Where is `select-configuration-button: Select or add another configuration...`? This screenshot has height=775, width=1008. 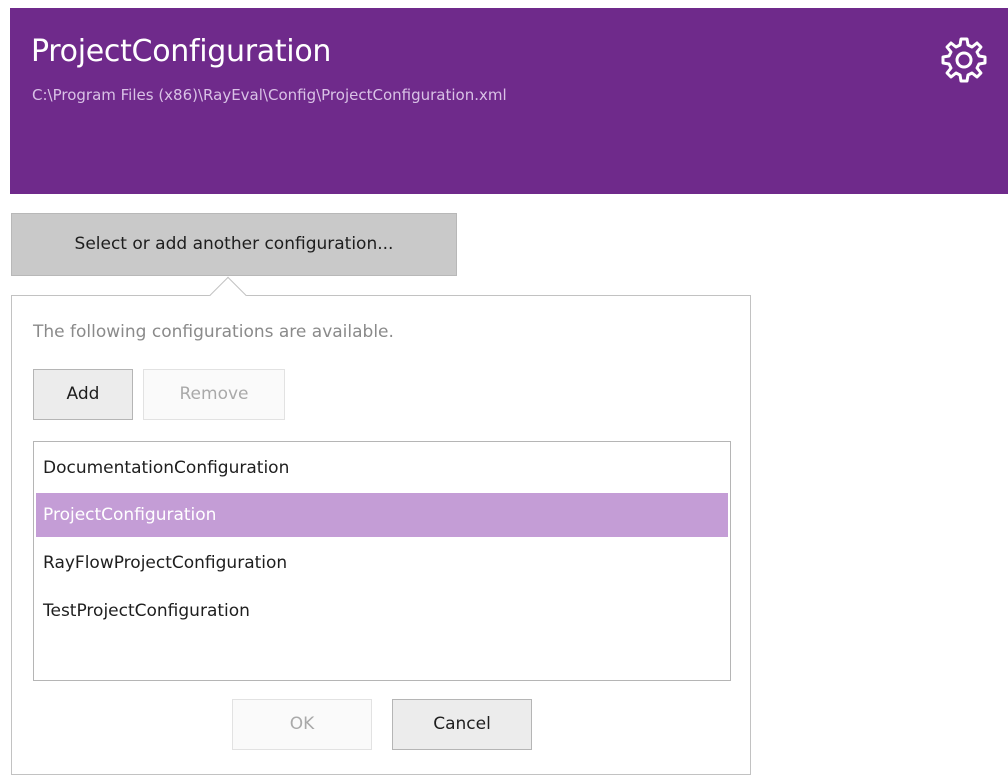
select-configuration-button: Select or add another configuration... is located at coordinates (234, 244).